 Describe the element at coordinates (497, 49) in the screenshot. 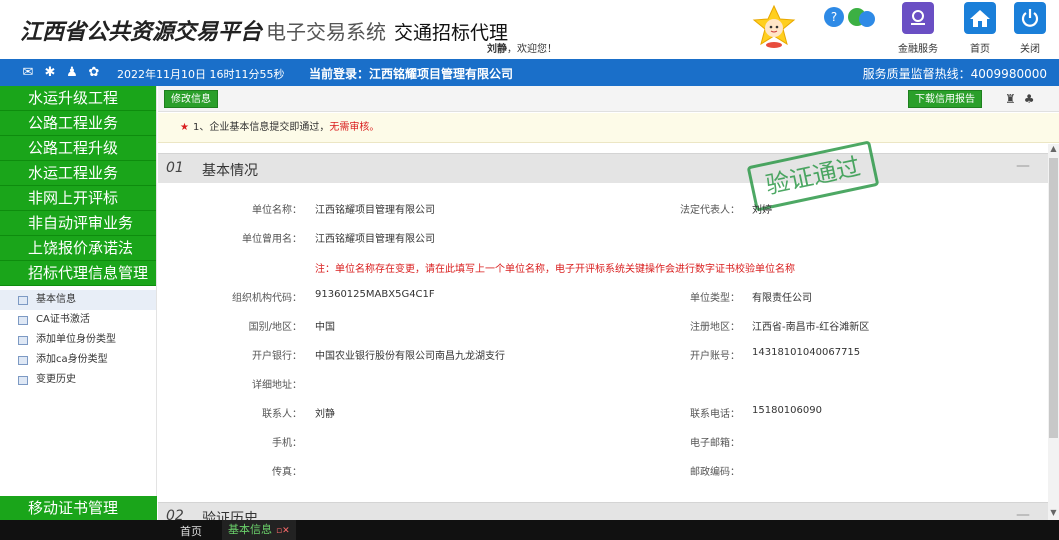

I see `welcome-user: 刘静` at that location.